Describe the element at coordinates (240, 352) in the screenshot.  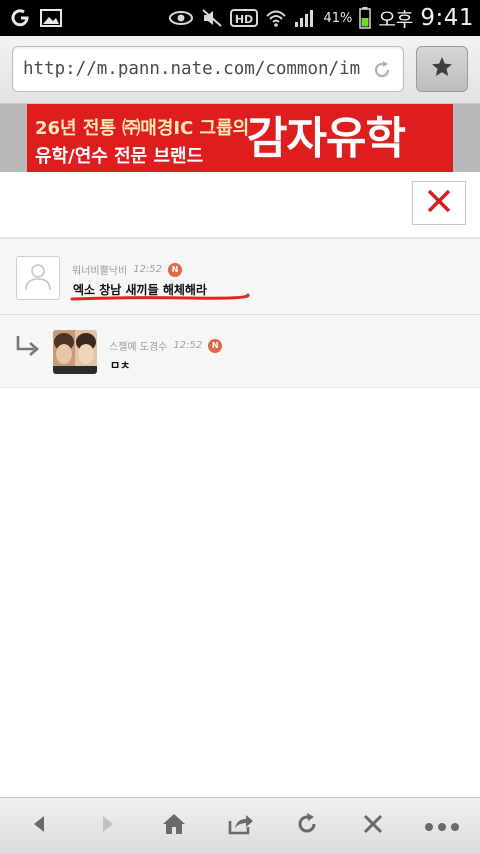
I see `comment-reply-item: 스젤예 도경수 12:52 N ㅁㅊ` at that location.